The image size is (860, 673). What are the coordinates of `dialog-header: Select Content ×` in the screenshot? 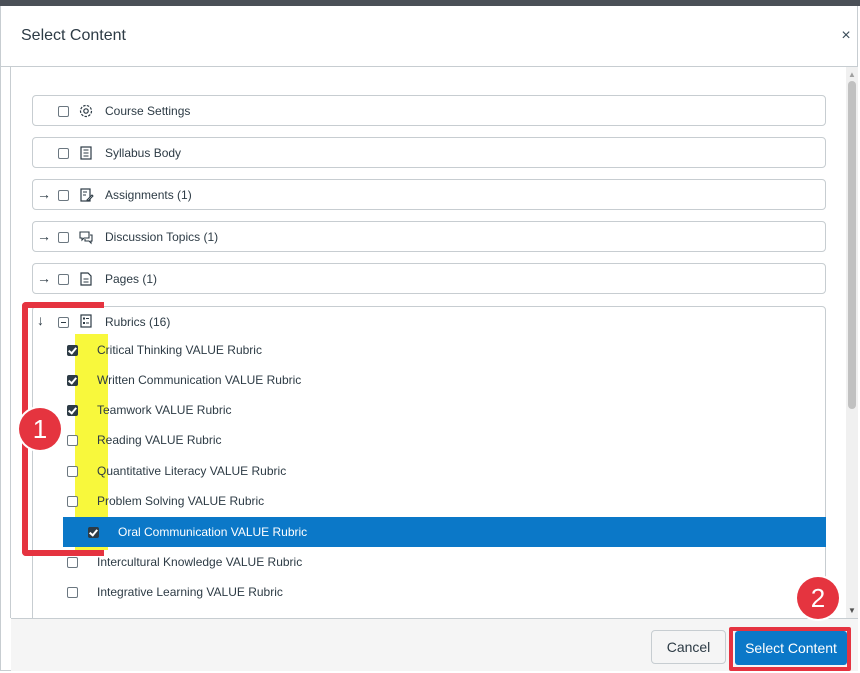 It's located at (429, 36).